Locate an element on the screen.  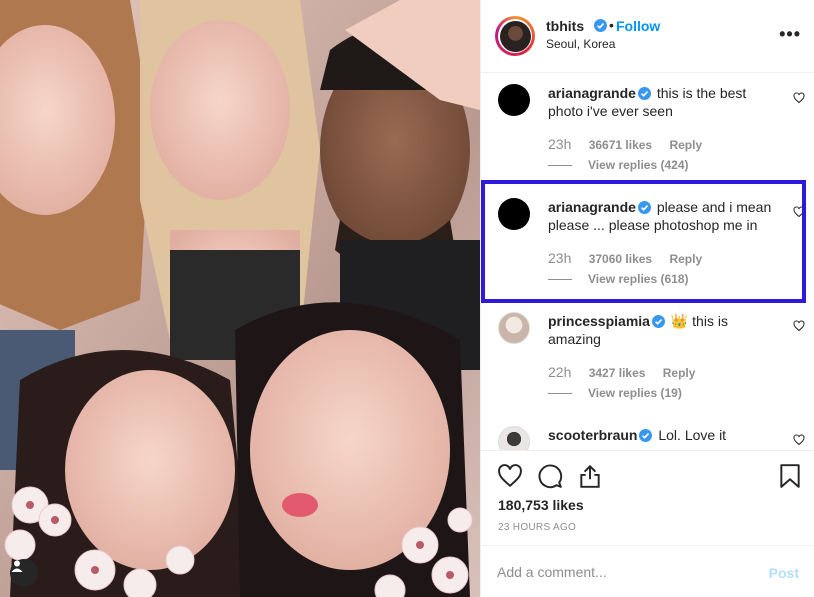
view-replies-label: View replies (618) is located at coordinates (638, 279).